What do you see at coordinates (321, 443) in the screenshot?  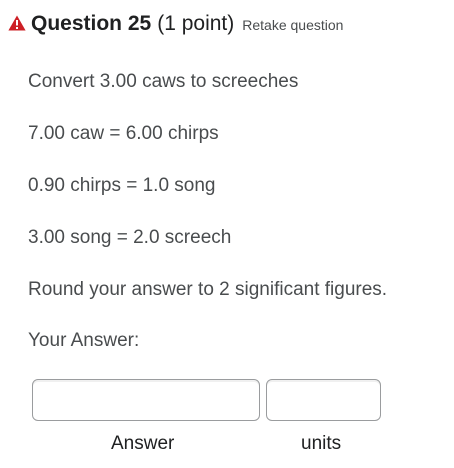 I see `units-field-label: units` at bounding box center [321, 443].